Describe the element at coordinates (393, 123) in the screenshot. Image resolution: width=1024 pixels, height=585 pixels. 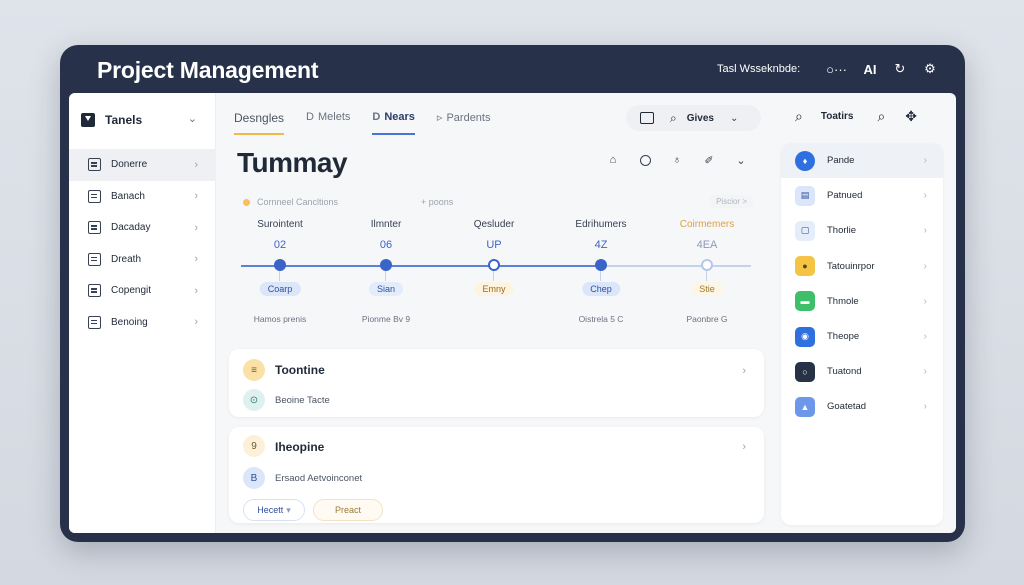
I see `tab-nears: D Nears` at that location.